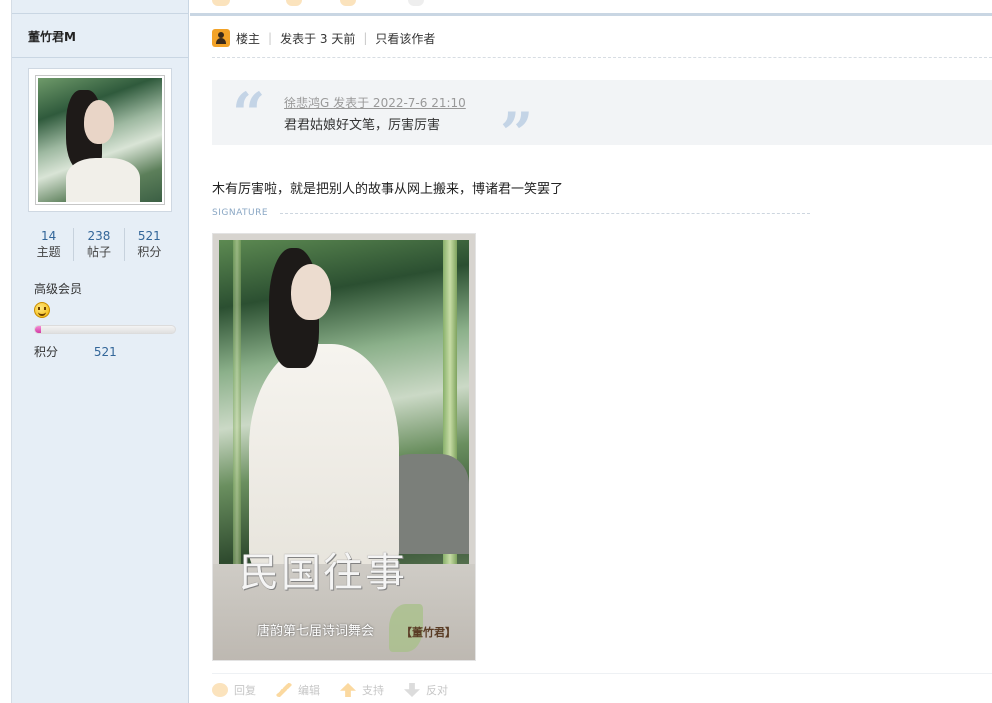 This screenshot has height=703, width=992. I want to click on user-group: 高级会员, so click(58, 288).